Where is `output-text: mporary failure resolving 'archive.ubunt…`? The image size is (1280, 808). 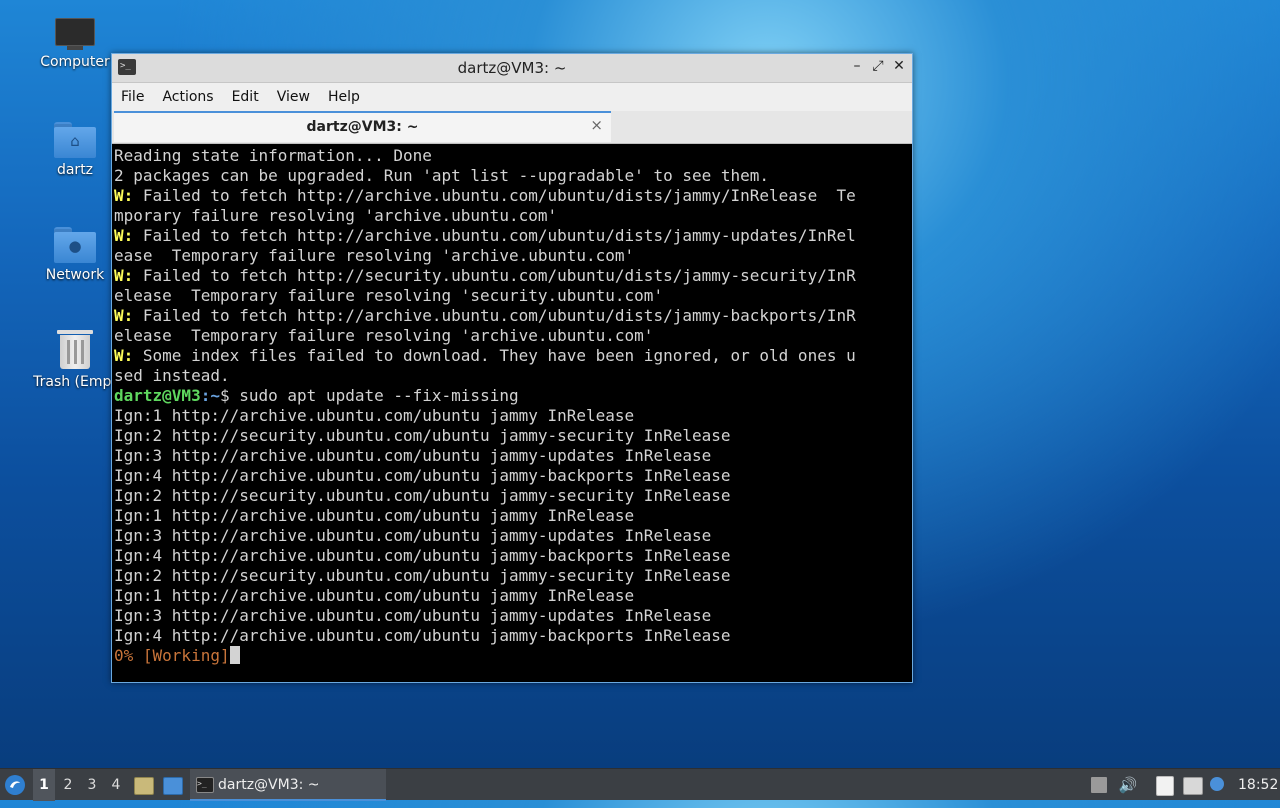
output-text: mporary failure resolving 'archive.ubunt… is located at coordinates (336, 215).